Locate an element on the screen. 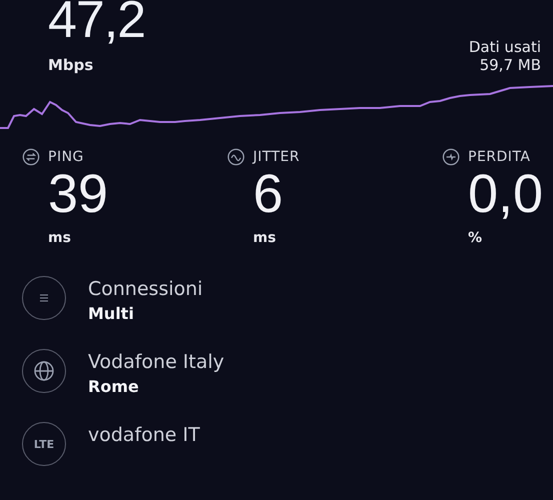 This screenshot has width=553, height=500. stat-label: PERDITA is located at coordinates (499, 157).